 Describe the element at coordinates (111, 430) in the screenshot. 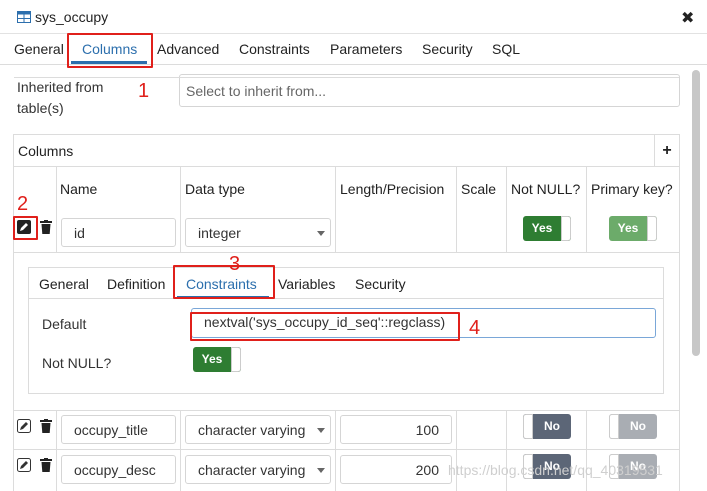

I see `column-name-value: occupy_title` at that location.